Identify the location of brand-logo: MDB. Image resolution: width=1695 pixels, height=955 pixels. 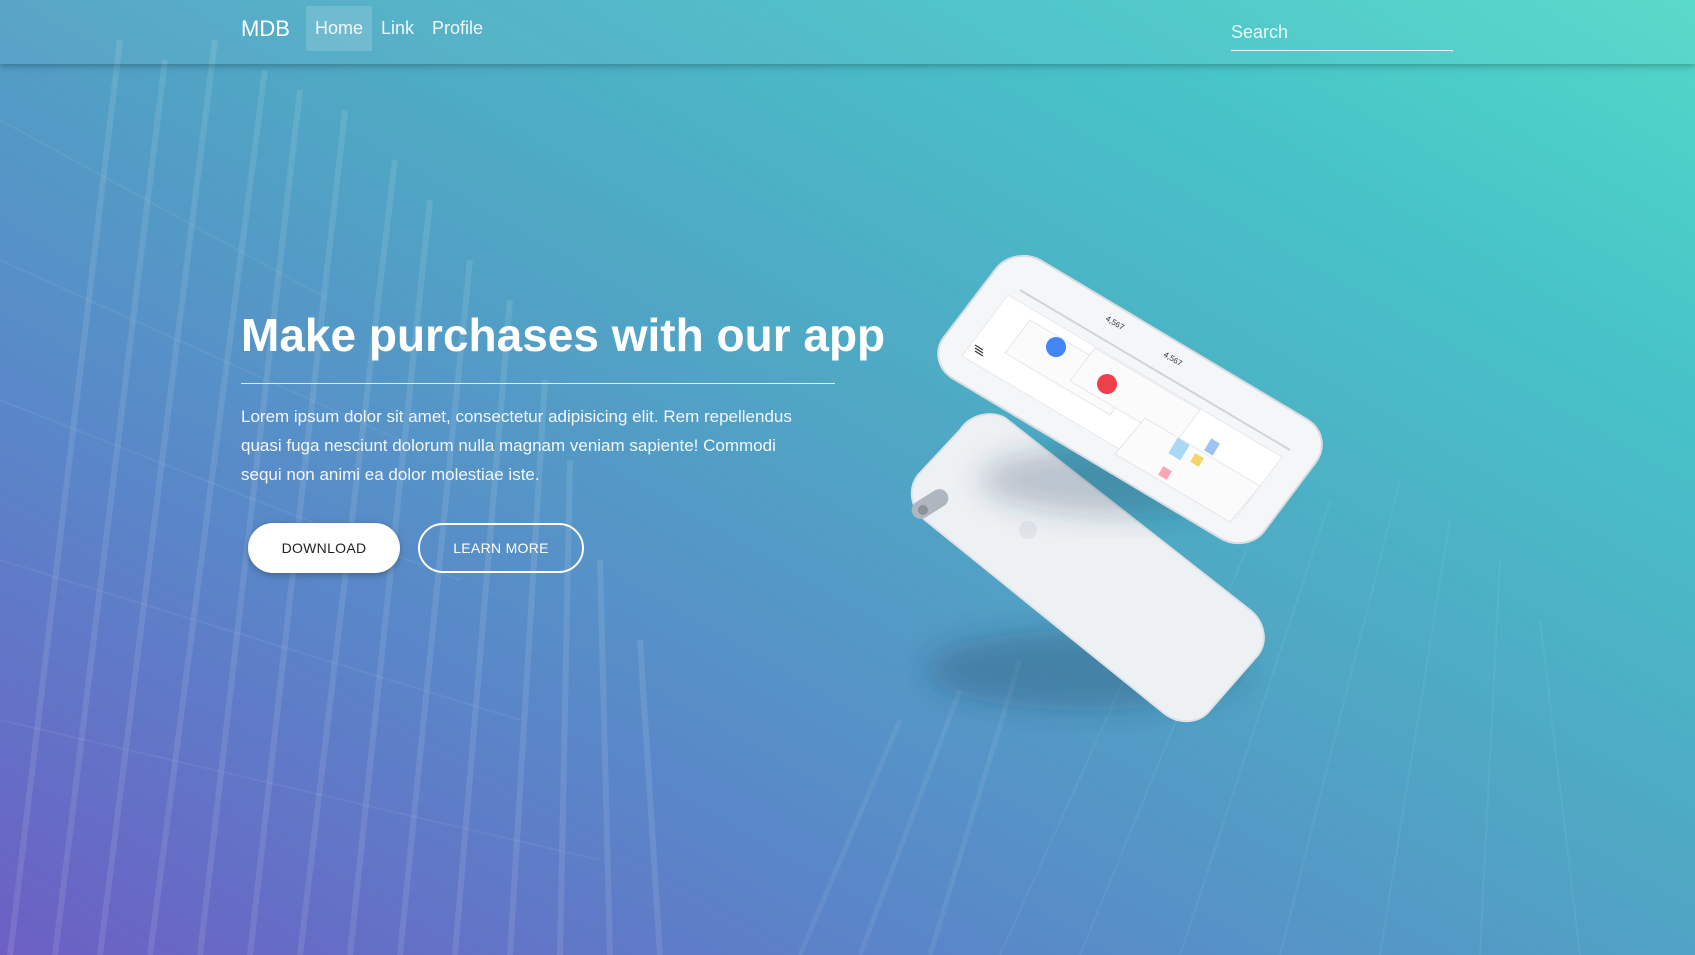
(265, 29).